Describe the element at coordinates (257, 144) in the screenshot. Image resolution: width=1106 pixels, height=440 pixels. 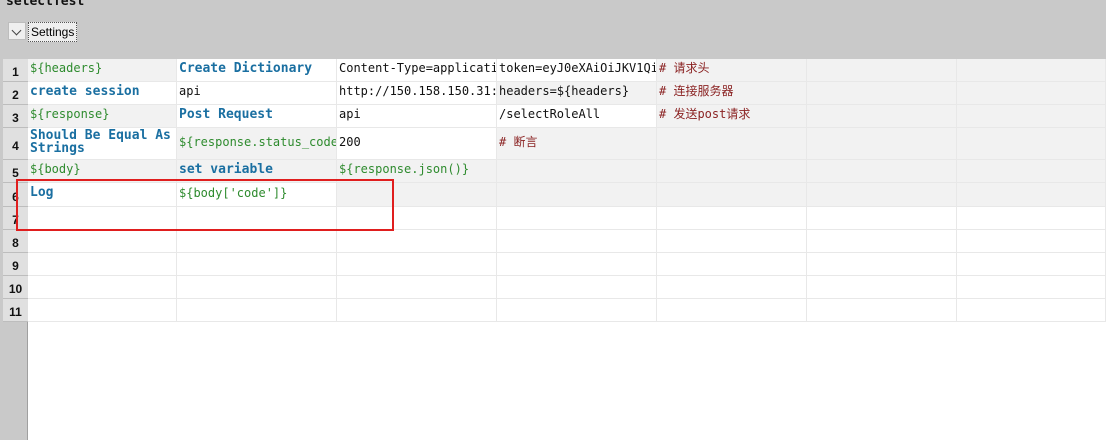
I see `grid-cell: ${response.status_code}` at that location.